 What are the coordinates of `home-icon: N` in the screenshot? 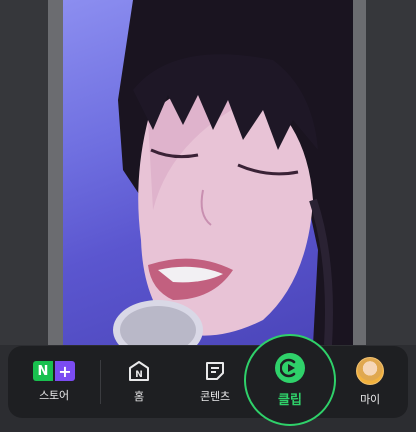 It's located at (139, 371).